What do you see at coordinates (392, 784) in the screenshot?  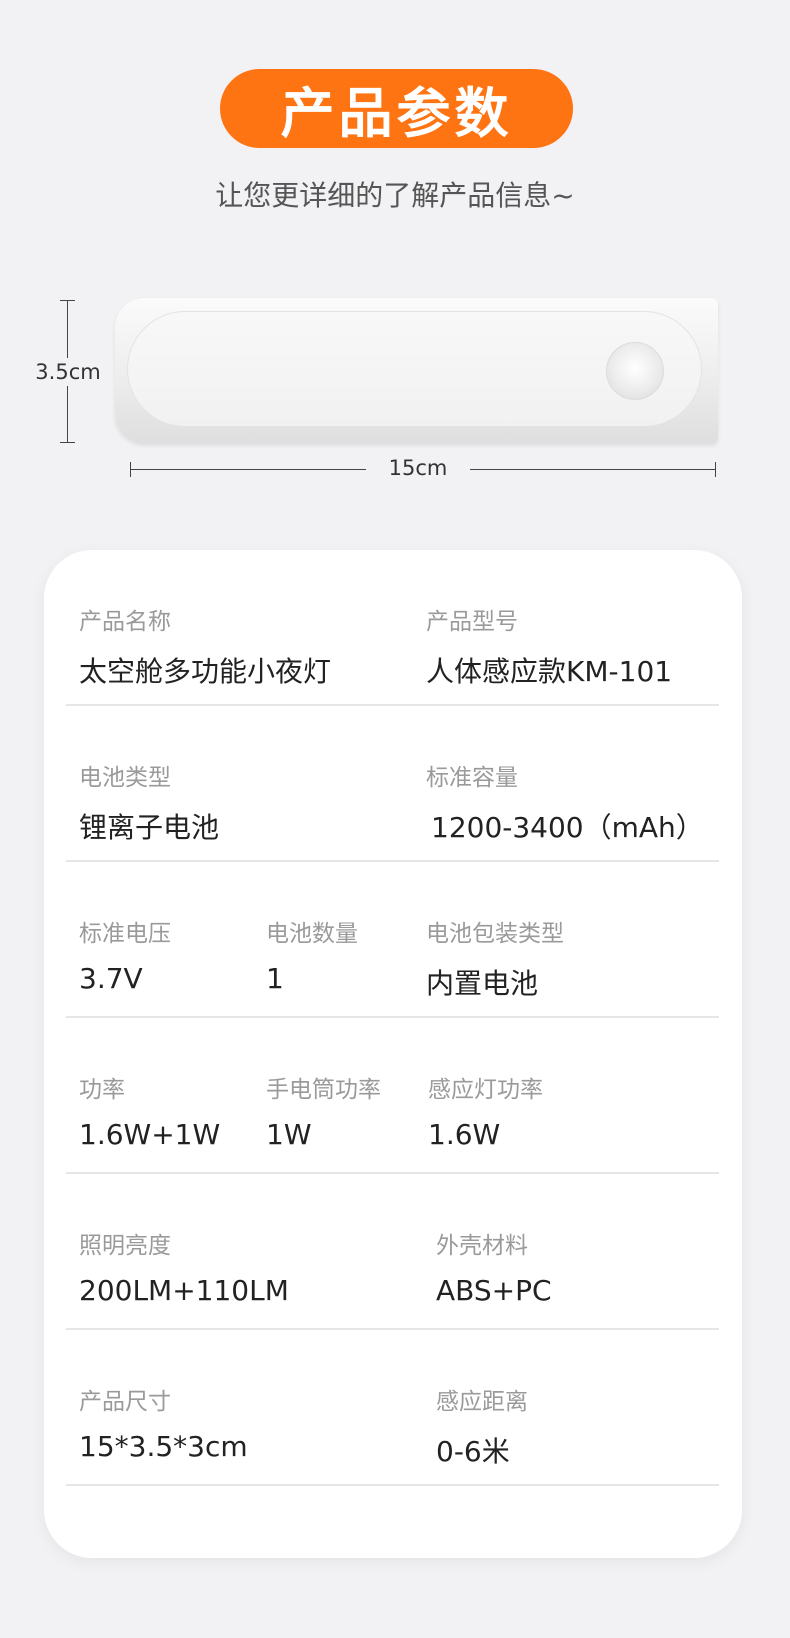 I see `spec-row: 电池类型 锂离子电池 标准容量 1200-3400（mAh）` at bounding box center [392, 784].